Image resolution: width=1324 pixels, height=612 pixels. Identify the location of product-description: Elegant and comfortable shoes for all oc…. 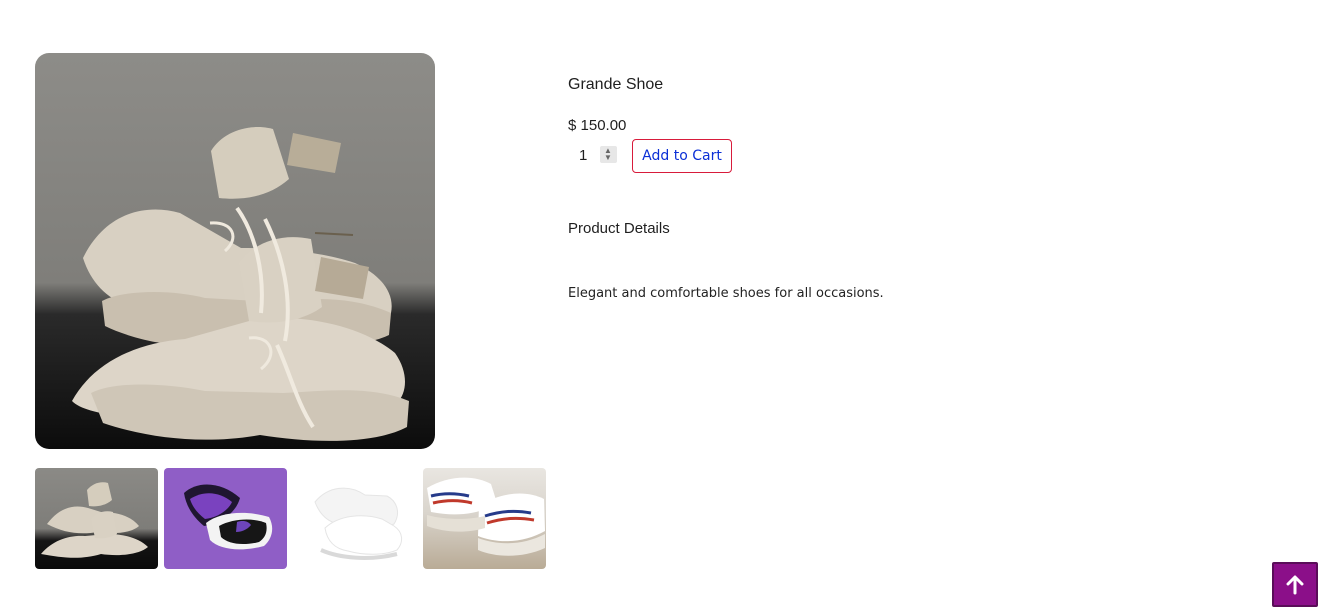
(726, 293).